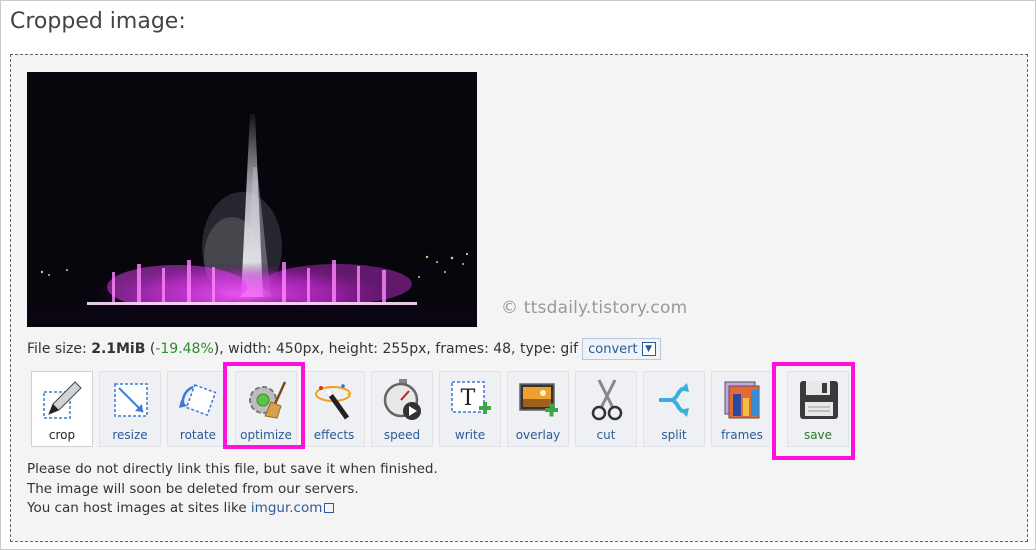  I want to click on tool-resize-button: resize, so click(130, 409).